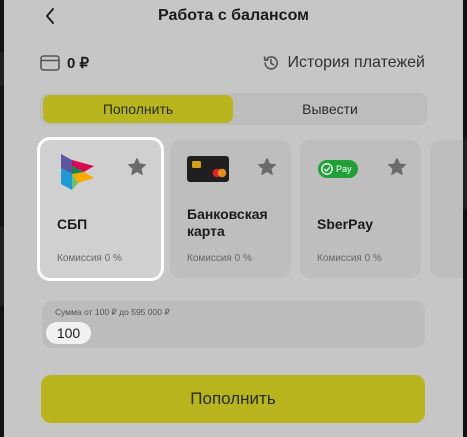 Image resolution: width=467 pixels, height=437 pixels. What do you see at coordinates (270, 63) in the screenshot?
I see `history-icon` at bounding box center [270, 63].